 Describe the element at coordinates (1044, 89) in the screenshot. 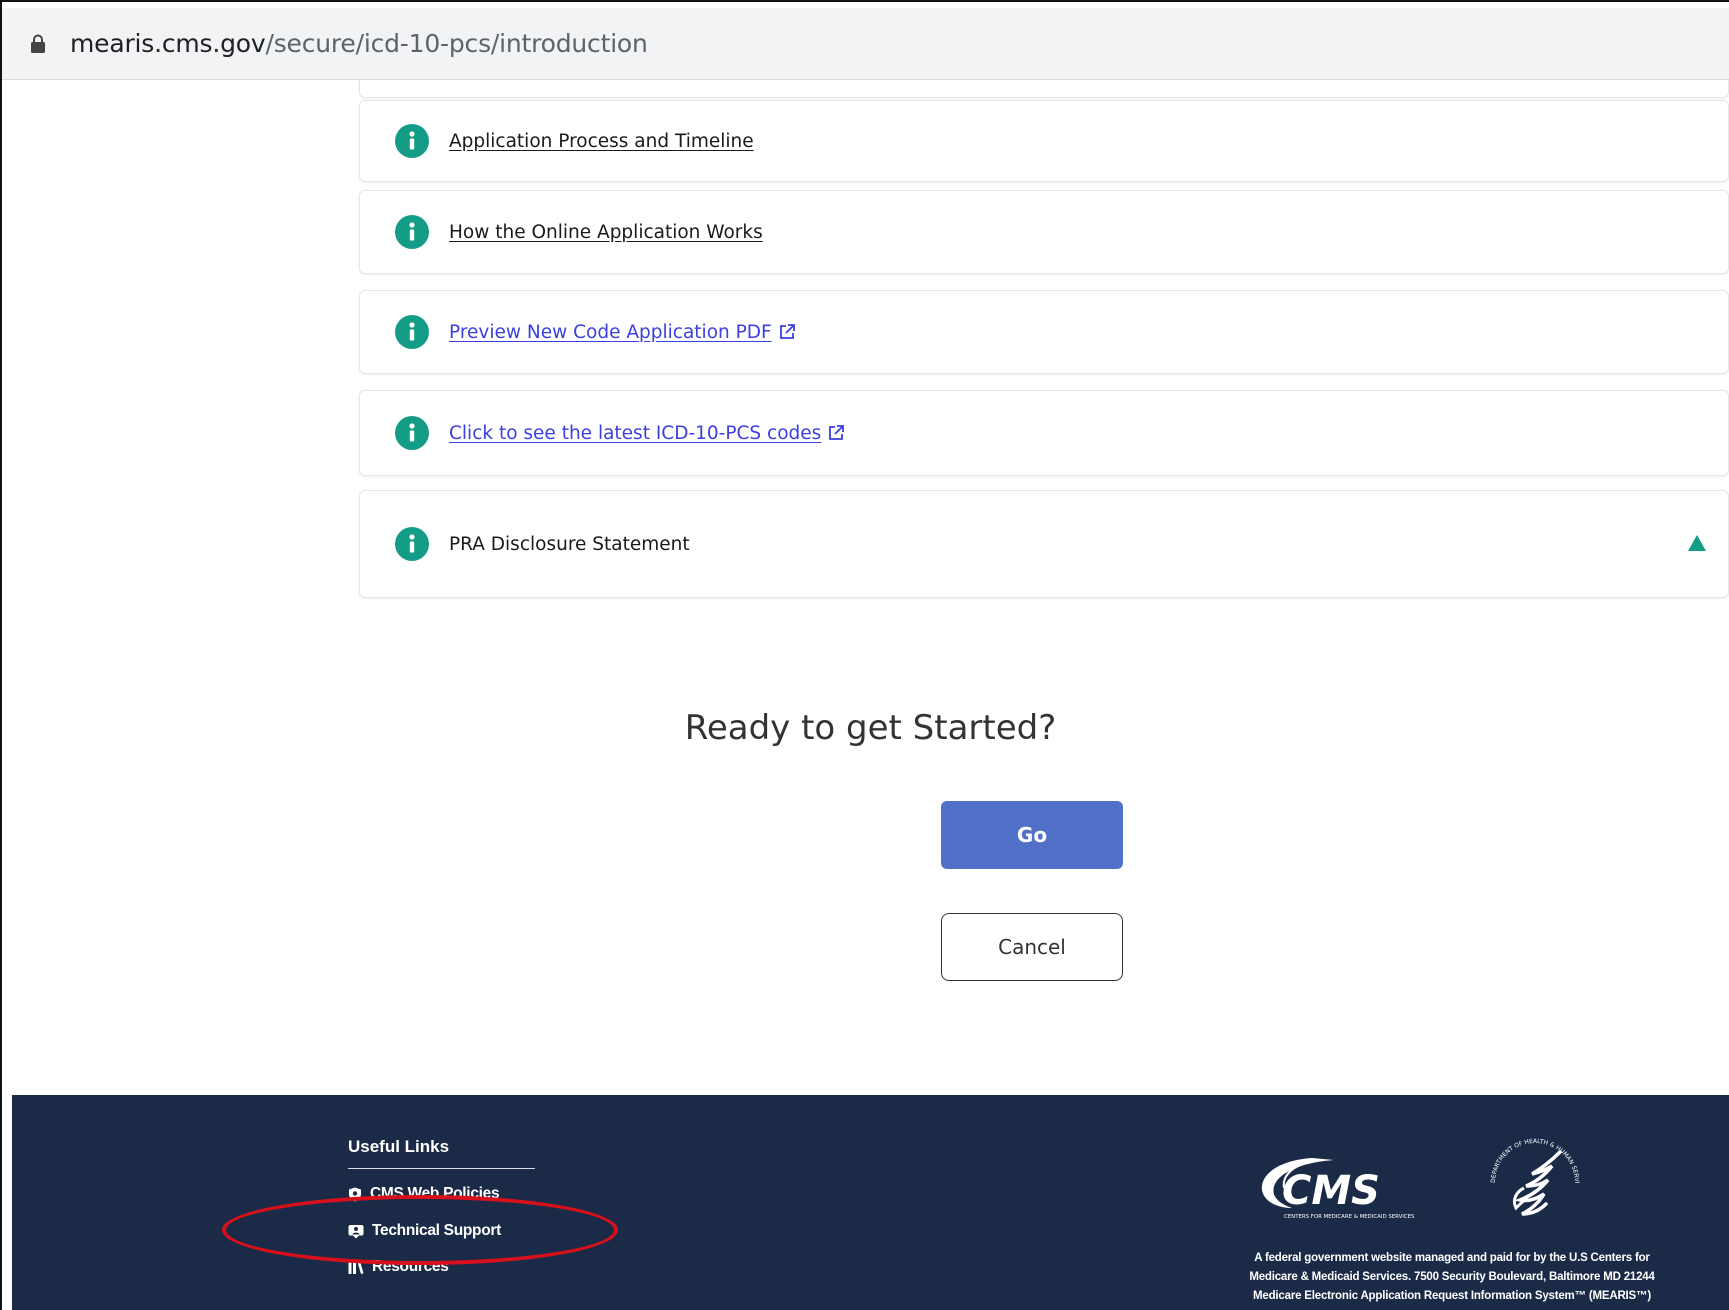

I see `accordion-item-partial` at that location.